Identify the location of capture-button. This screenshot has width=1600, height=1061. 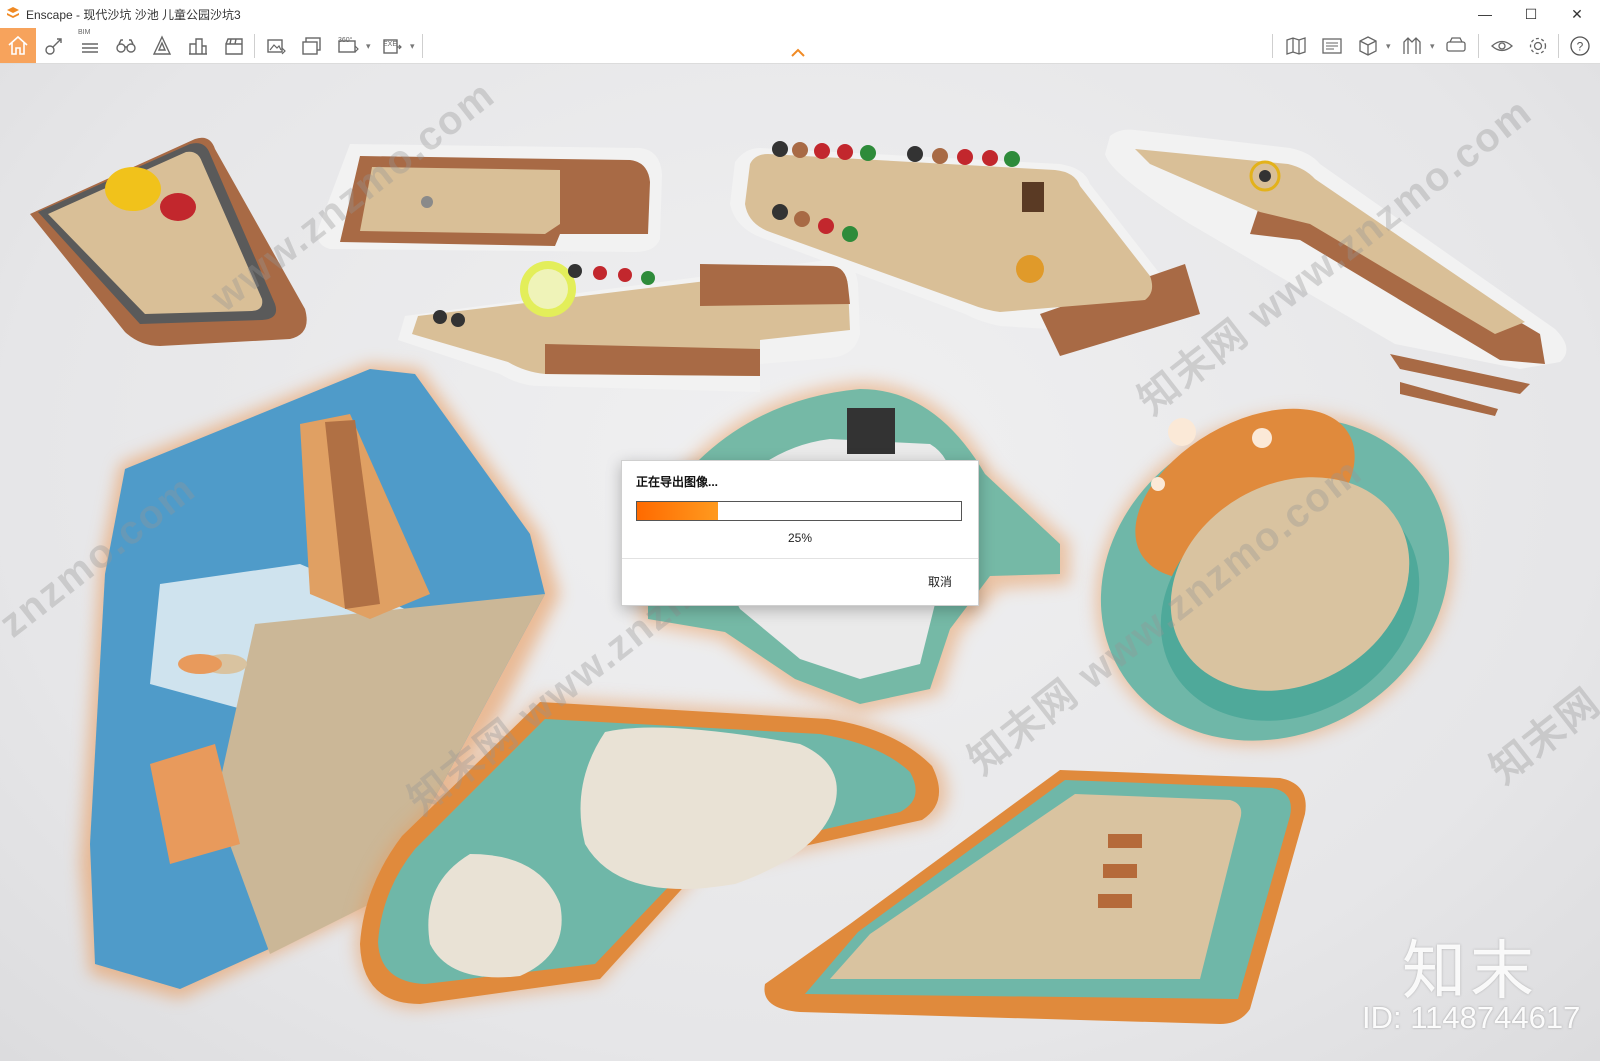
(1332, 45).